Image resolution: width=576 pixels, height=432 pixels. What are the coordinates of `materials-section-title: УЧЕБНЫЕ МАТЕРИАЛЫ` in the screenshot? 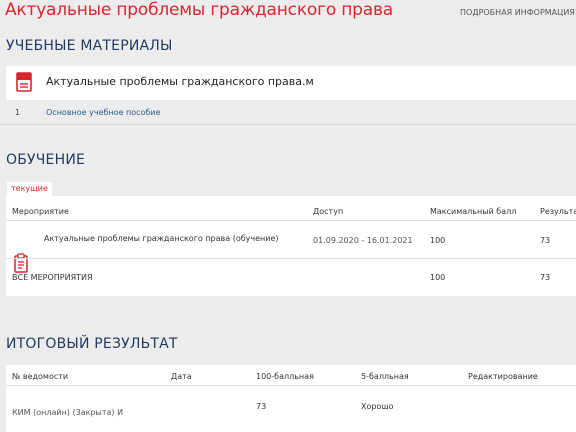 It's located at (89, 46).